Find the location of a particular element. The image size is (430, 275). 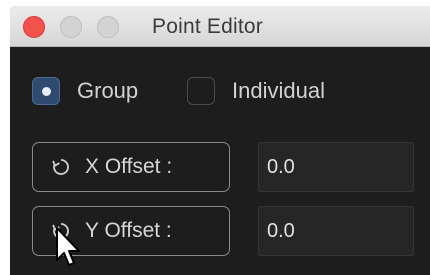

group-radio-option: Group is located at coordinates (85, 91).